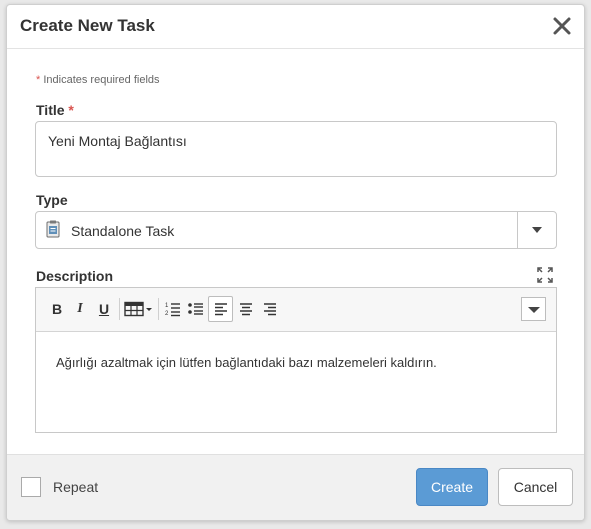 The width and height of the screenshot is (591, 529). I want to click on dialog-footer: Repeat Create Cancel, so click(295, 487).